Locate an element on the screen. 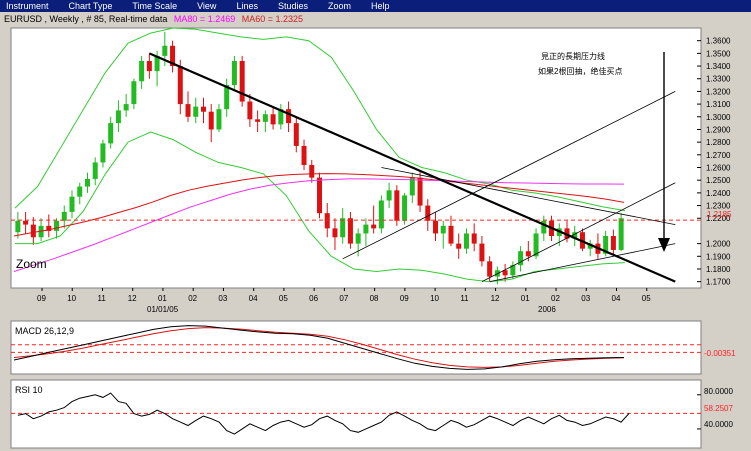  menu-time-scale: Time Scale is located at coordinates (154, 6).